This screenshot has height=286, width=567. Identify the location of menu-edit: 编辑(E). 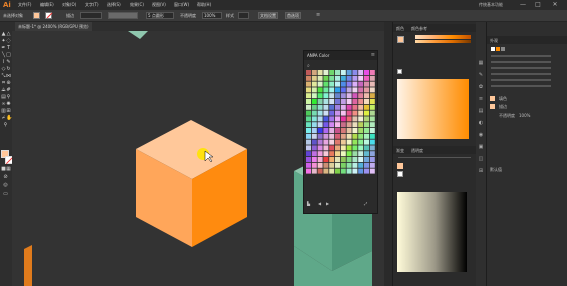
(47, 5).